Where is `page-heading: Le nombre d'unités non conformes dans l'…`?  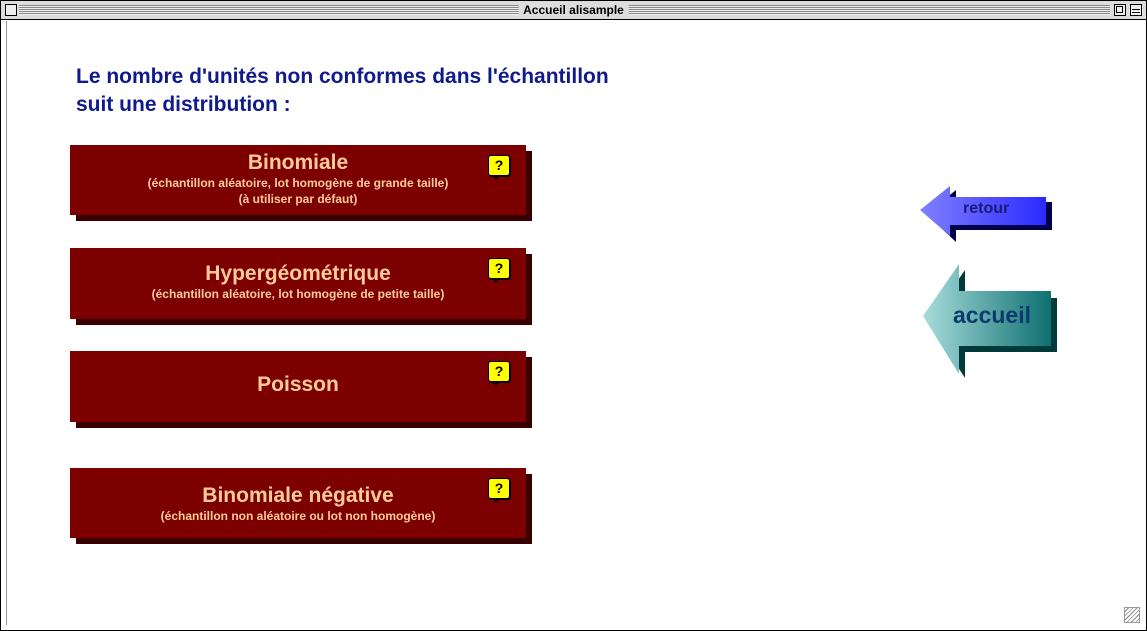
page-heading: Le nombre d'unités non conformes dans l'… is located at coordinates (342, 91).